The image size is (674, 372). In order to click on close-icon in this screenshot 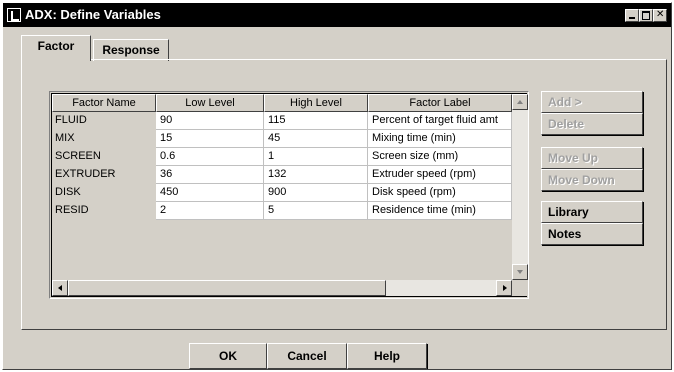, I will do `click(660, 15)`.